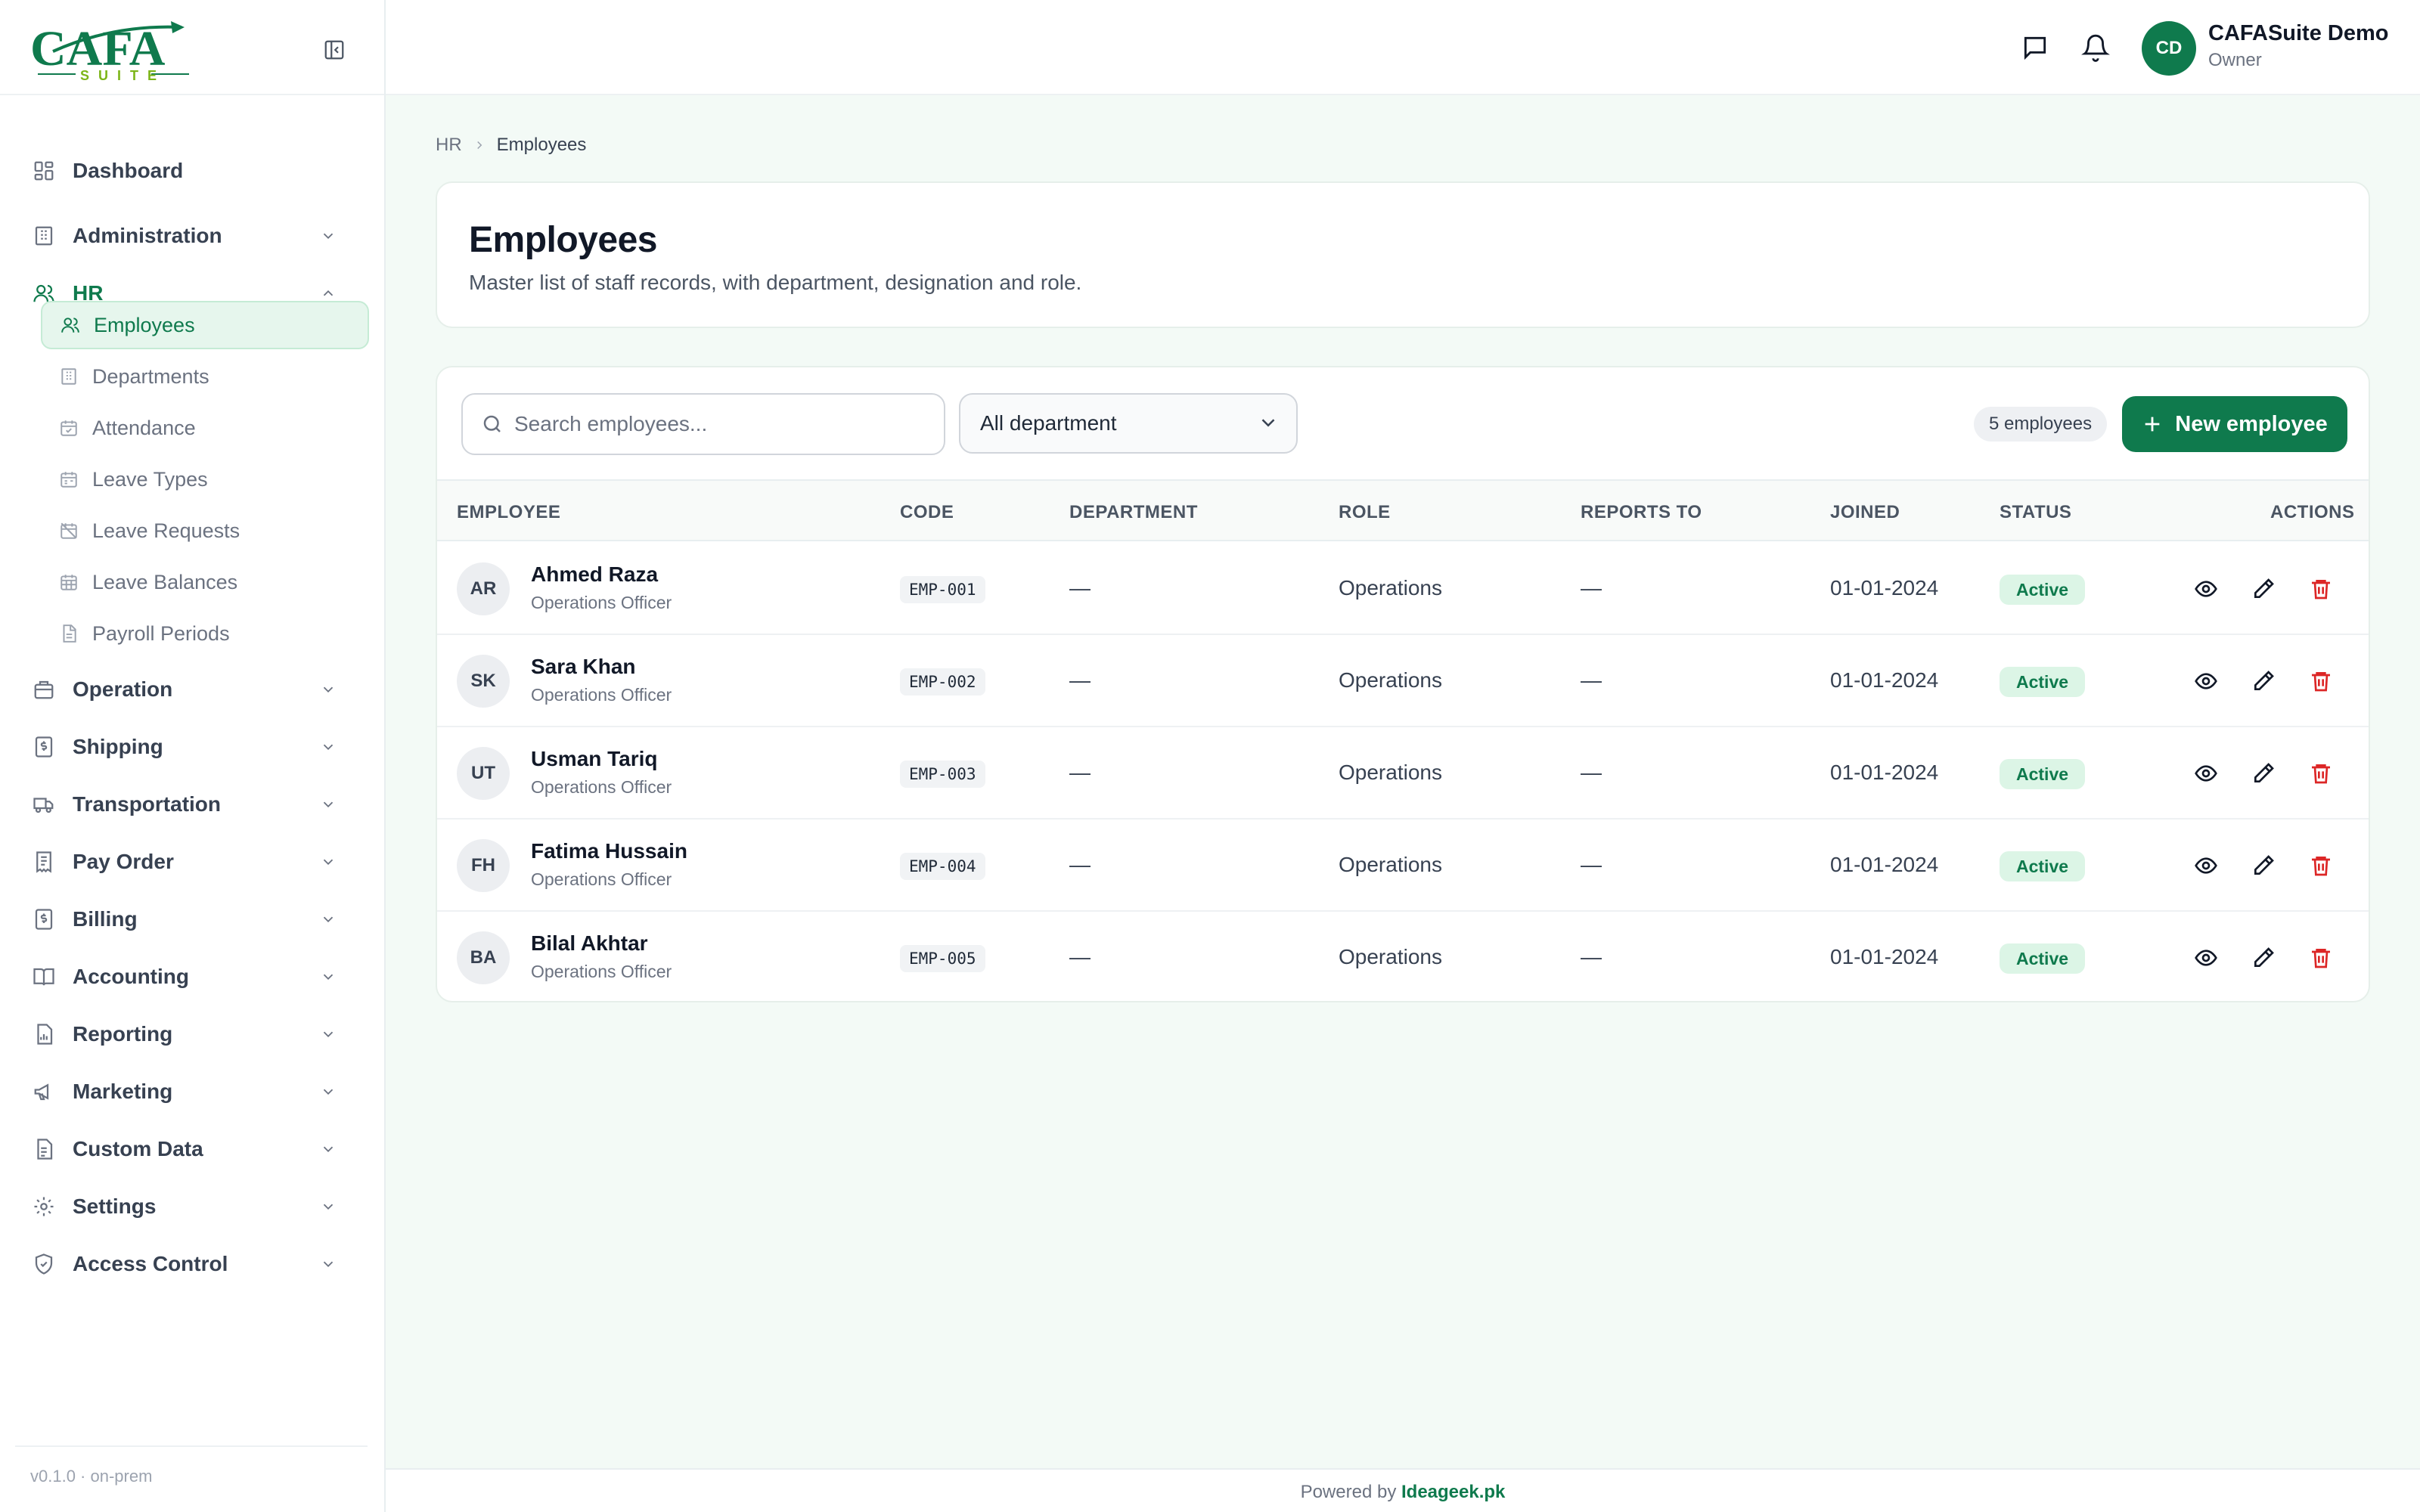 The height and width of the screenshot is (1512, 2420). I want to click on employee-code: EMP-003, so click(943, 774).